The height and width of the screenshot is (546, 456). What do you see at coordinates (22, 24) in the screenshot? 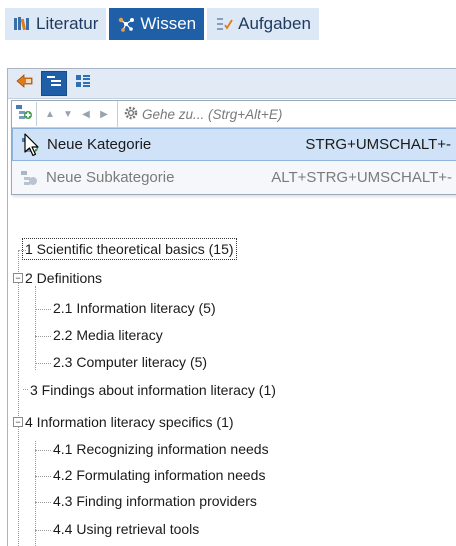
I see `books-icon` at bounding box center [22, 24].